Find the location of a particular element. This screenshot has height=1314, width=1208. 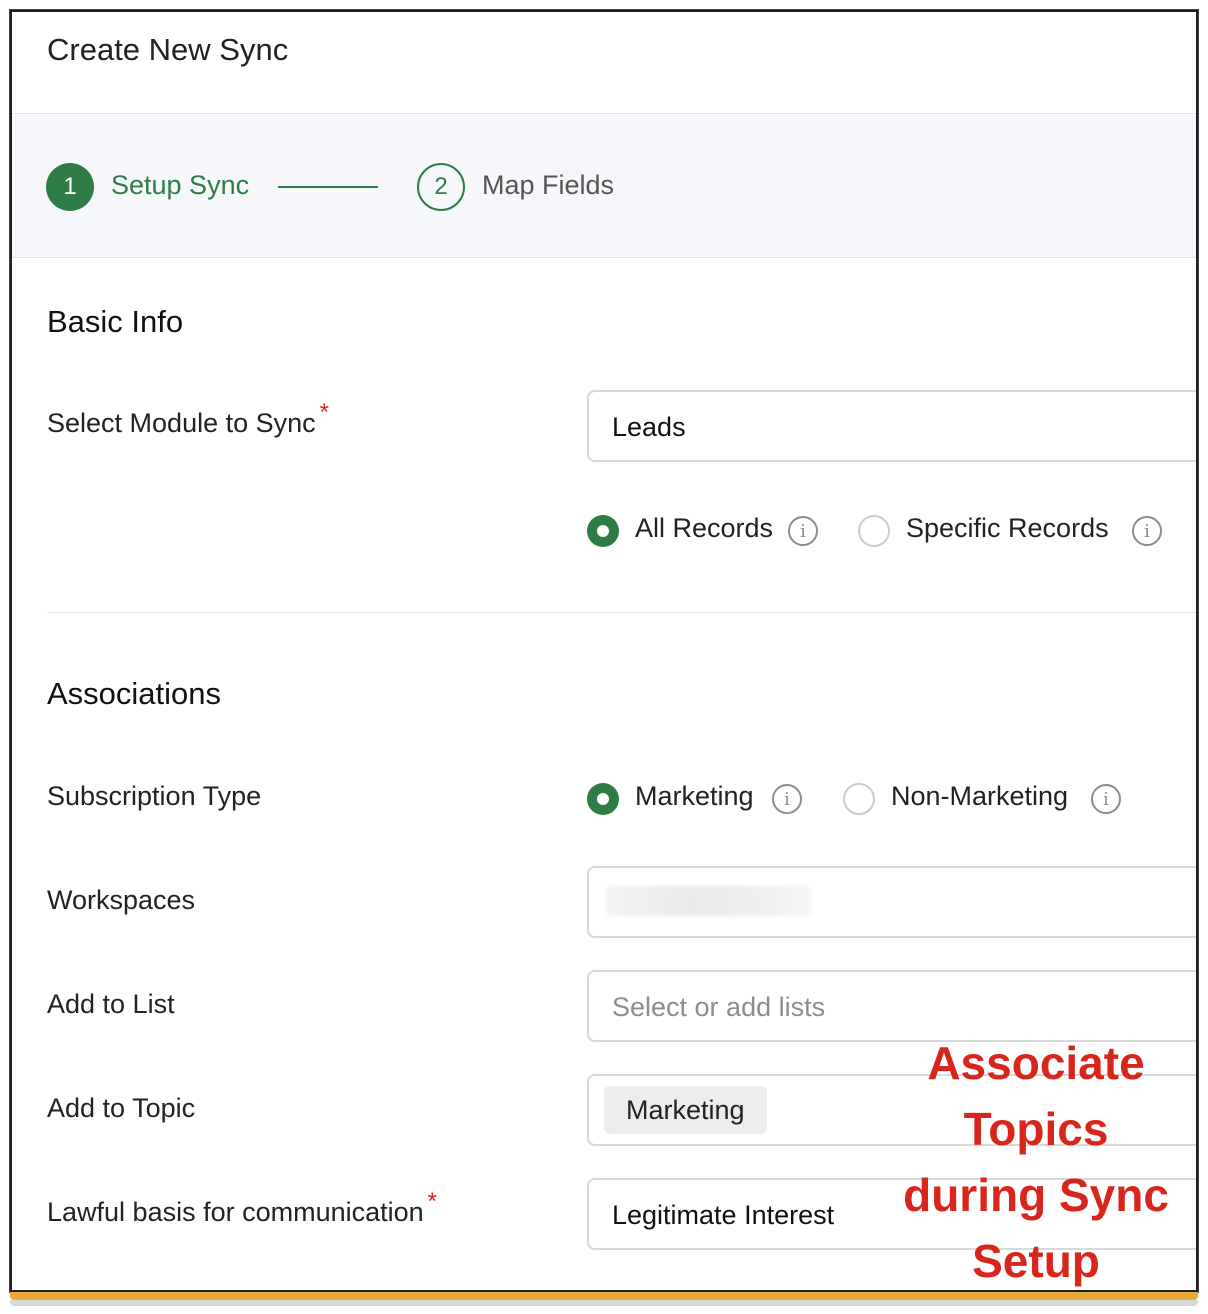

redacted-workspace-value is located at coordinates (708, 901).